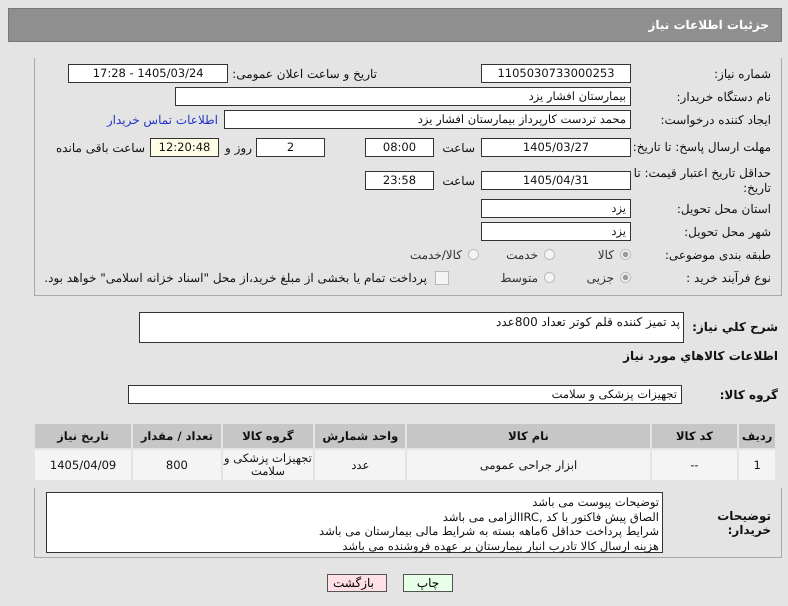  I want to click on validity-date-field: 1405/04/31, so click(556, 180).